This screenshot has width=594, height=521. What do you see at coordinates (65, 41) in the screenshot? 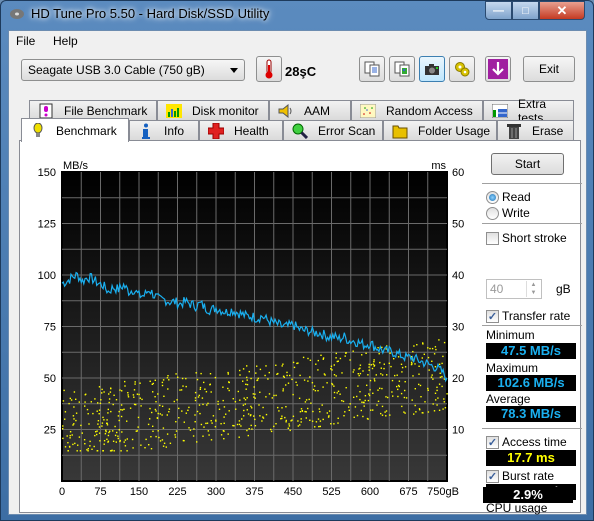
I see `menu-help: Help` at bounding box center [65, 41].